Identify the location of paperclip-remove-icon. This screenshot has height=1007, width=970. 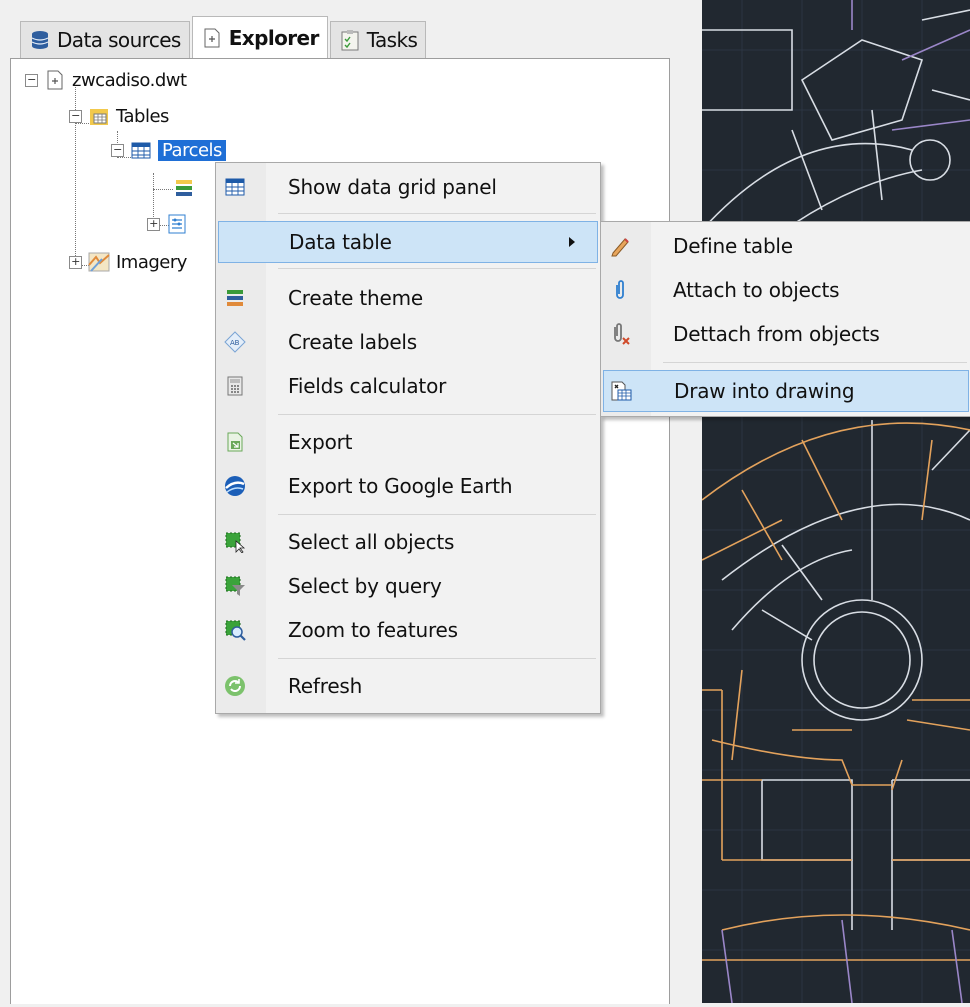
(622, 334).